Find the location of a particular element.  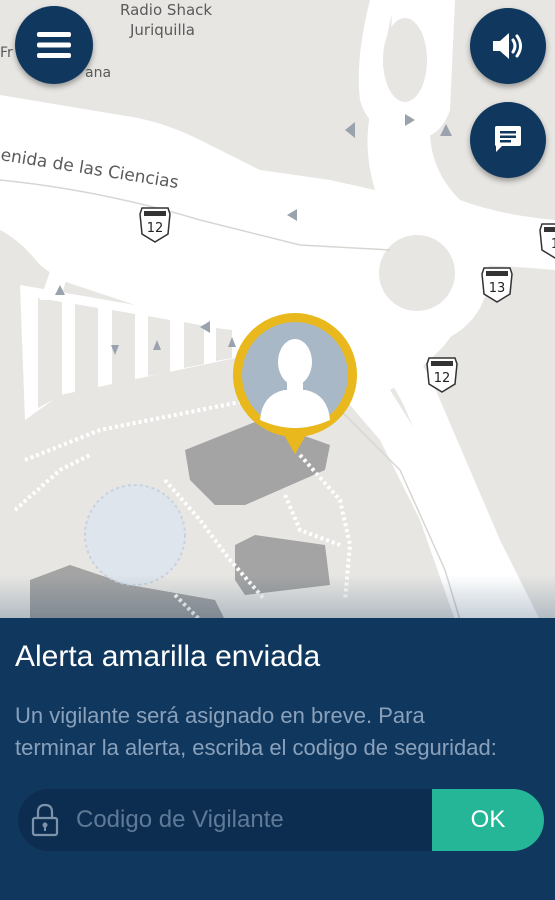

chat-button is located at coordinates (508, 140).